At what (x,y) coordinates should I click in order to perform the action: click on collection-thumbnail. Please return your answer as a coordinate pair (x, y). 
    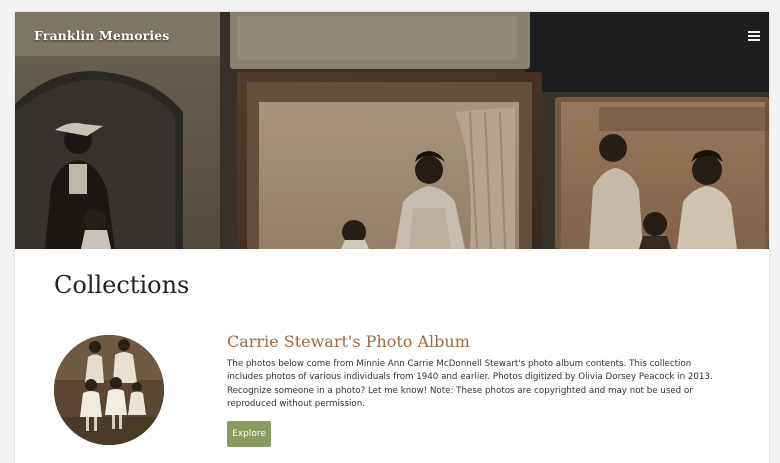
    Looking at the image, I should click on (109, 390).